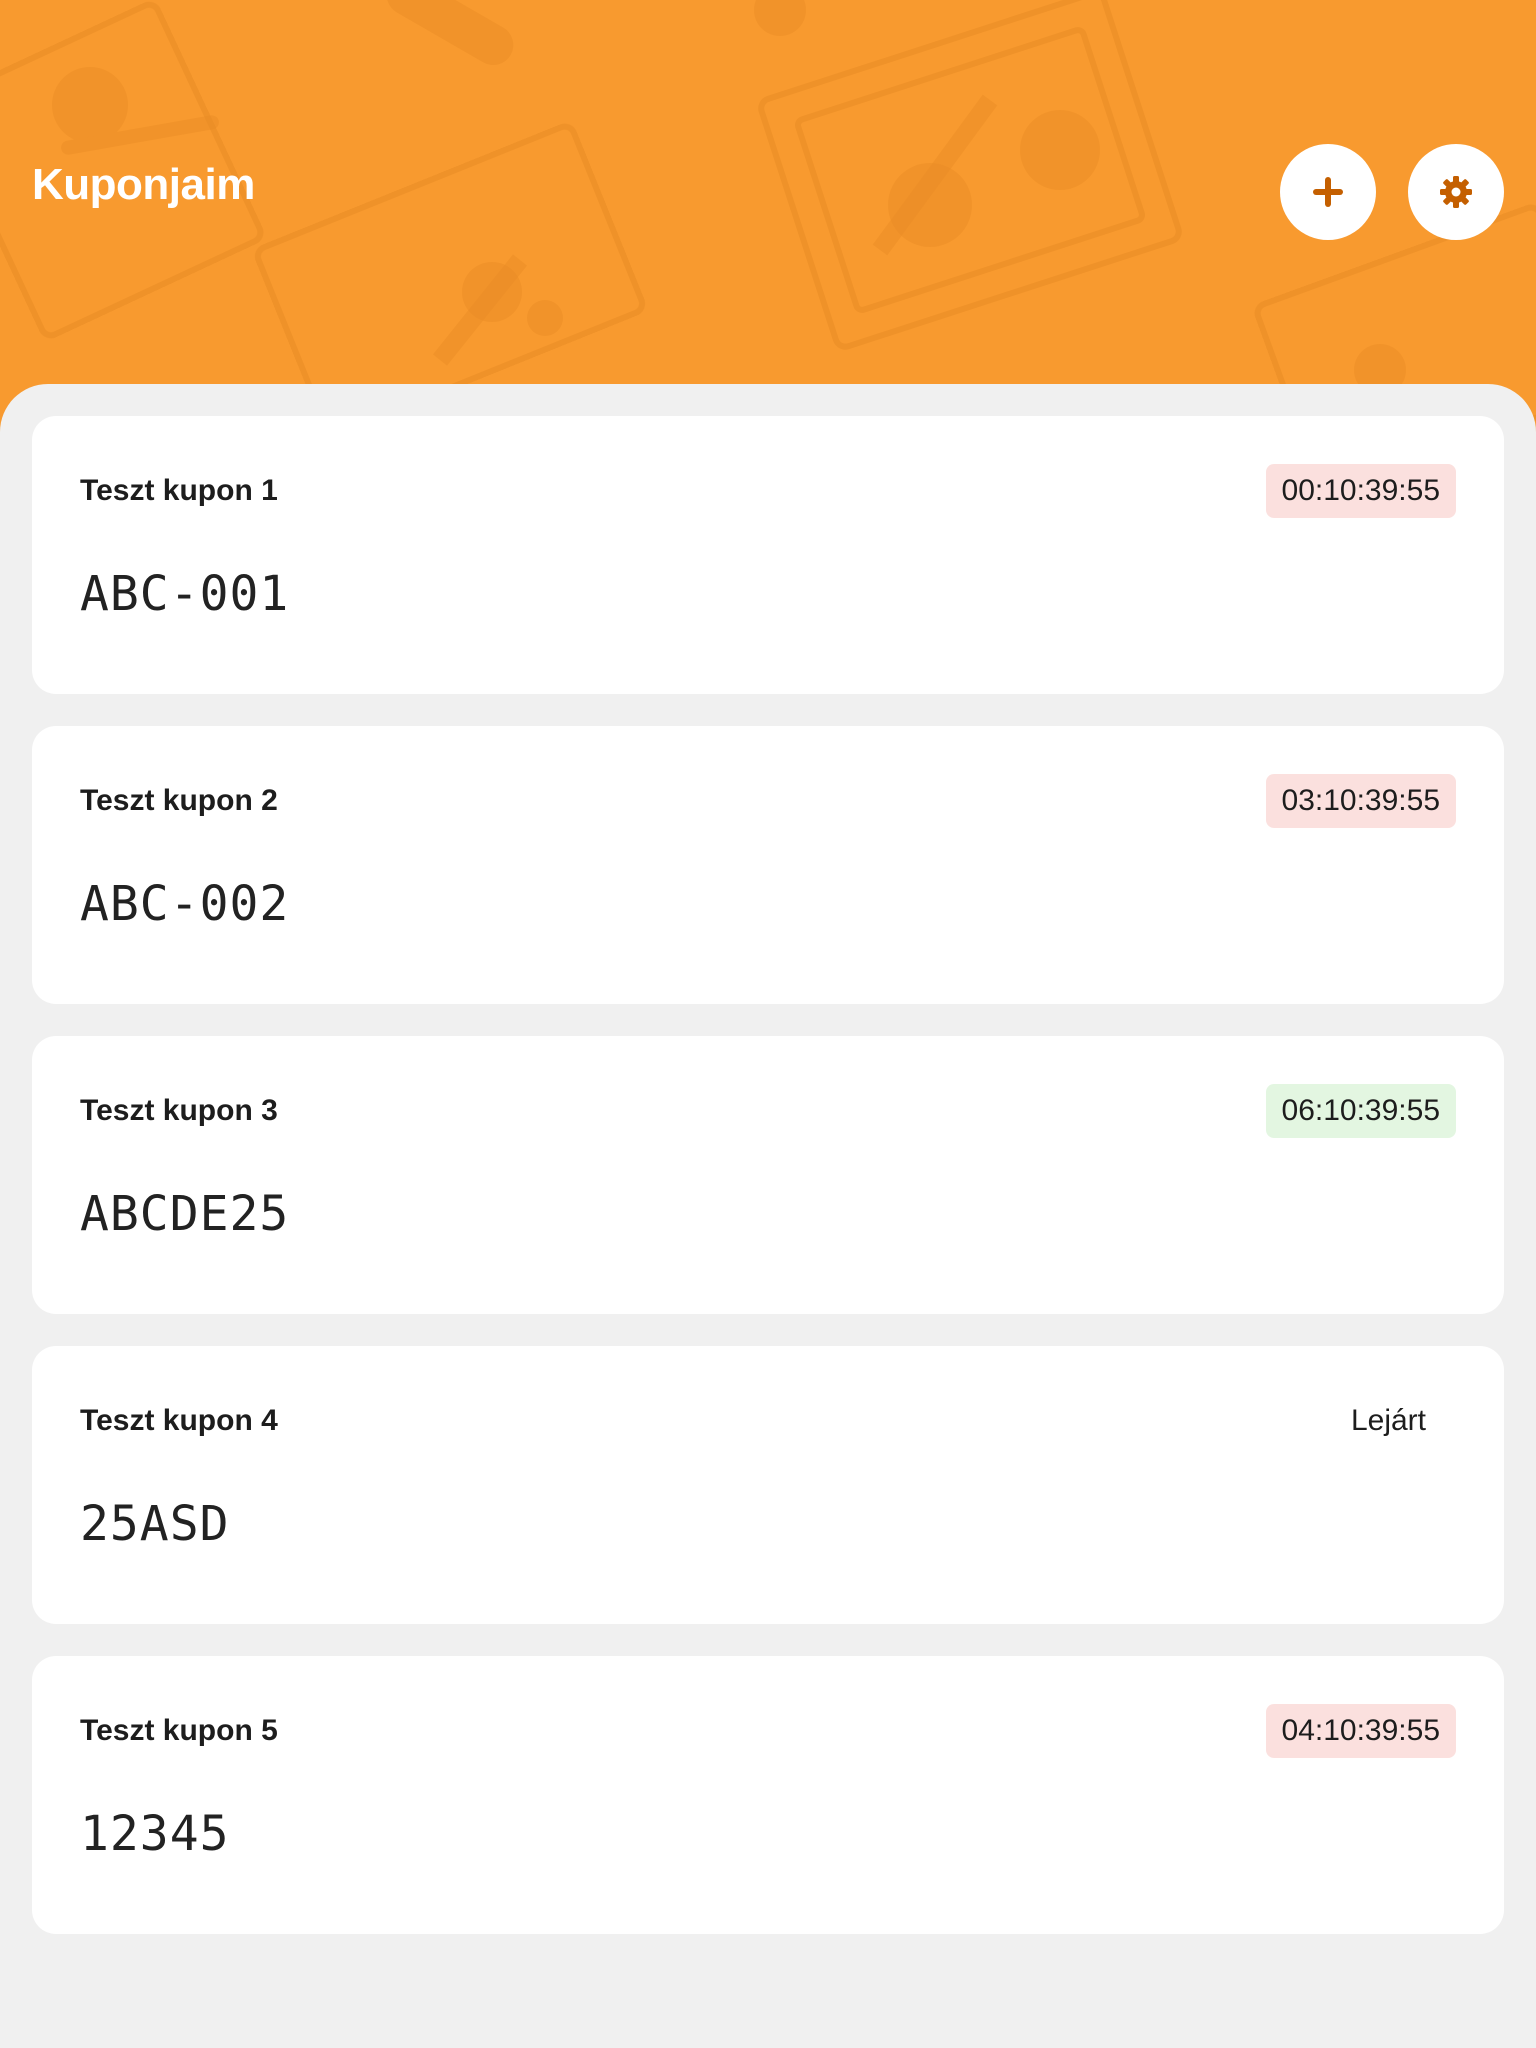  I want to click on coupon-card: Teszt kupon 5 04:10:39:55 12345, so click(768, 1795).